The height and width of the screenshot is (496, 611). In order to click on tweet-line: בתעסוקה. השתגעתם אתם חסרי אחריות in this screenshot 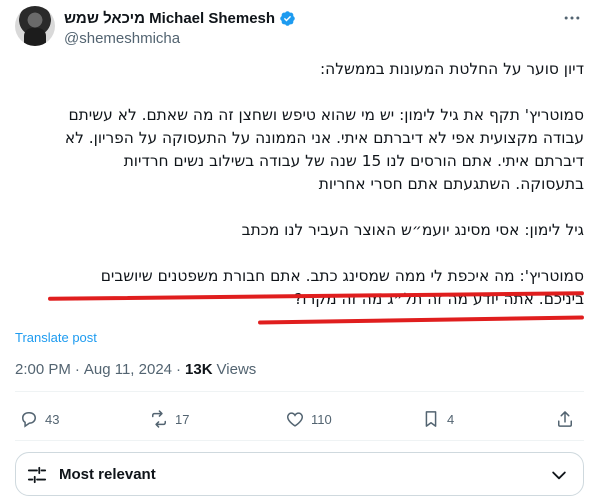, I will do `click(451, 184)`.